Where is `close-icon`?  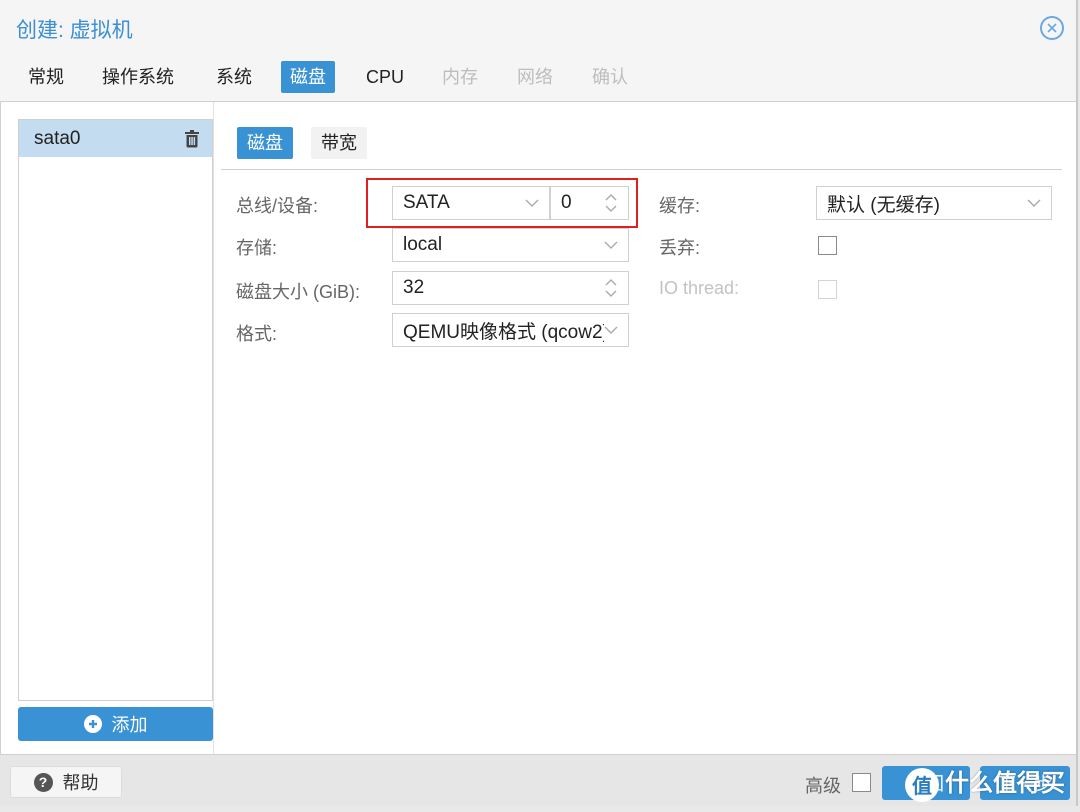 close-icon is located at coordinates (1052, 28).